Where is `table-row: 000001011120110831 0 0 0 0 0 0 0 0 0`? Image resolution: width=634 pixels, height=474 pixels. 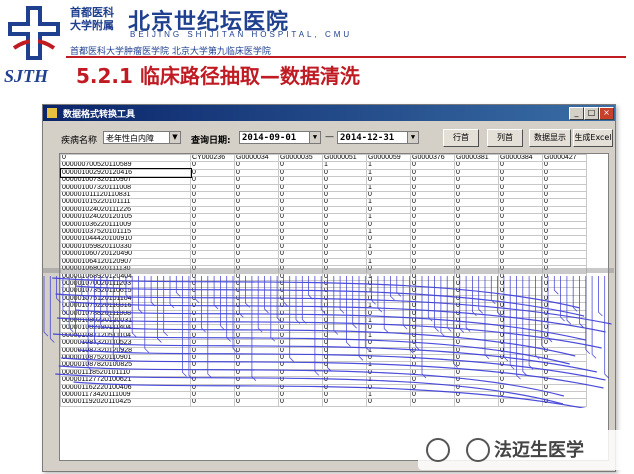
table-row: 000001011120110831 0 0 0 0 0 0 0 0 0 is located at coordinates (323, 195).